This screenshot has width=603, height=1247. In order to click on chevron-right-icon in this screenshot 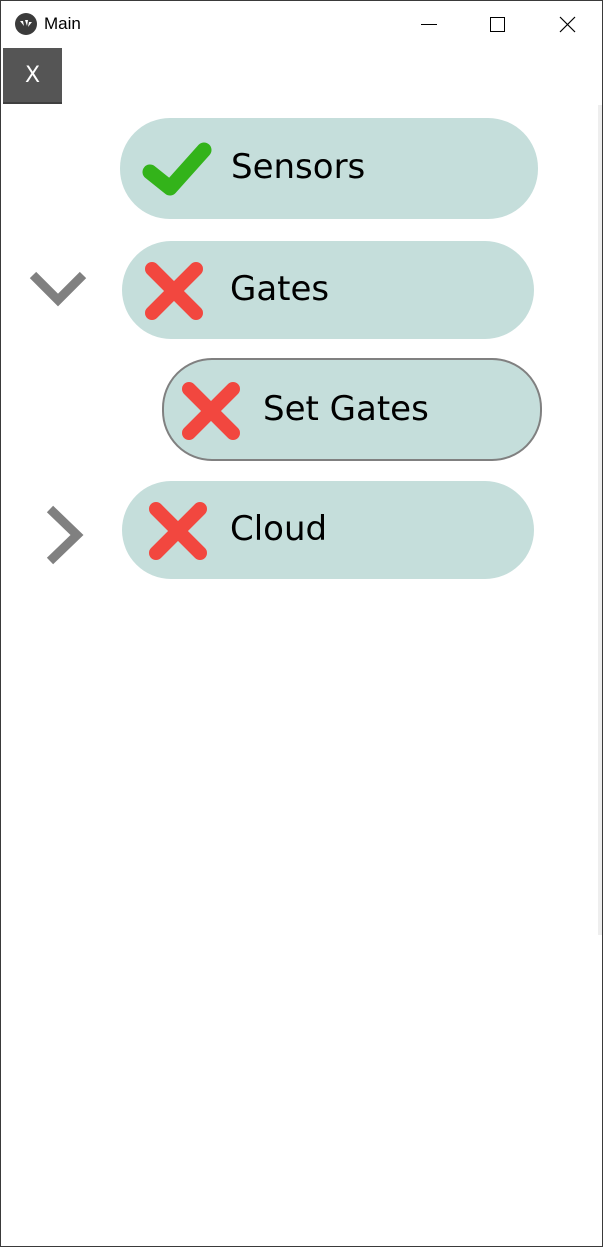, I will do `click(65, 535)`.